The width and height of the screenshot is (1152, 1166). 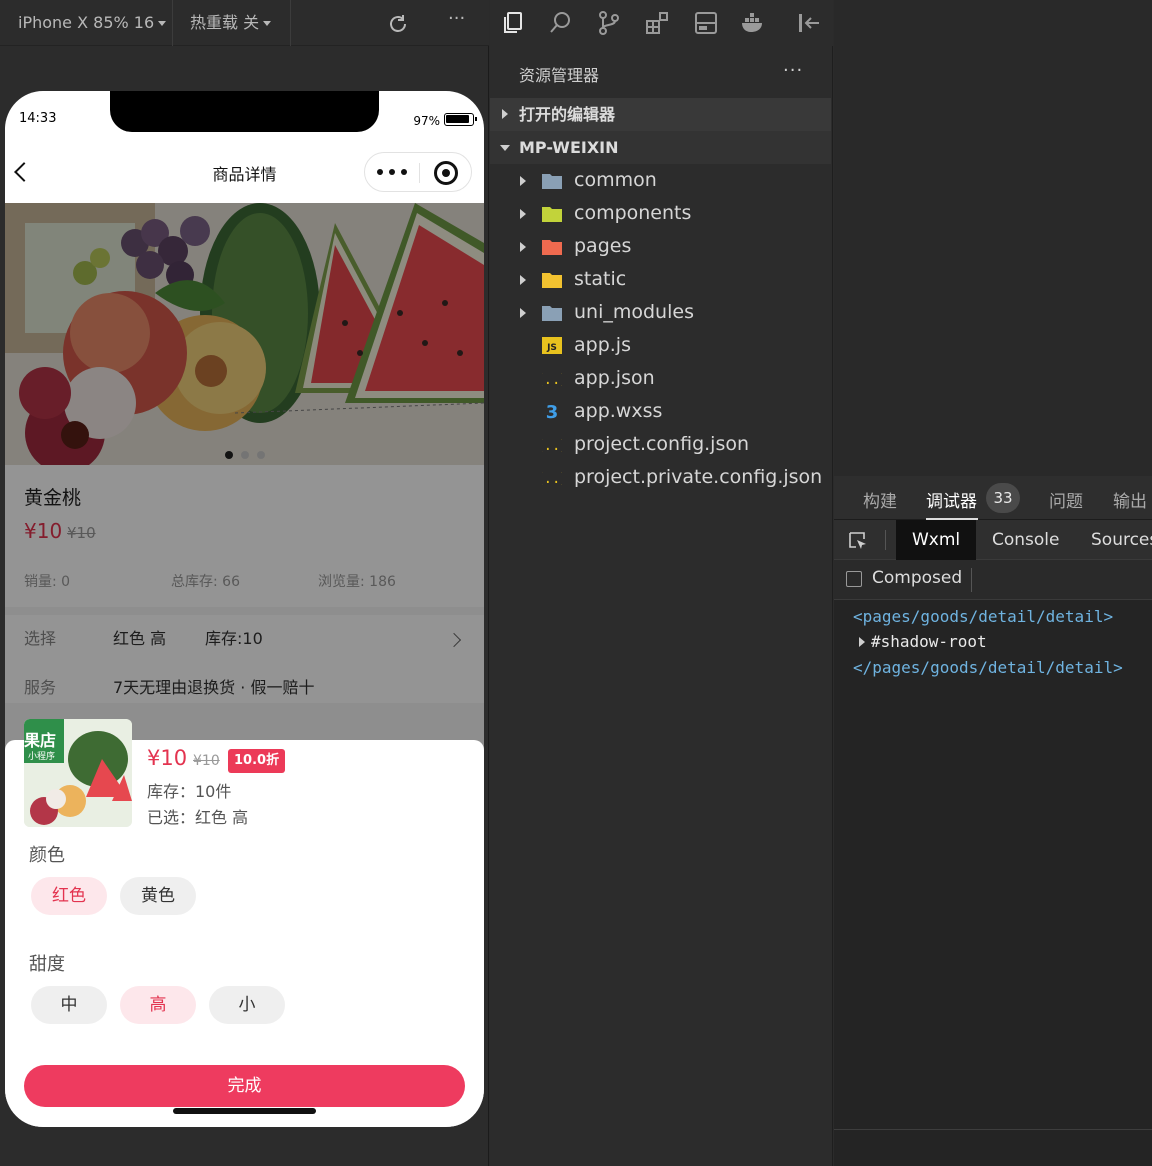 I want to click on battery-icon, so click(x=460, y=119).